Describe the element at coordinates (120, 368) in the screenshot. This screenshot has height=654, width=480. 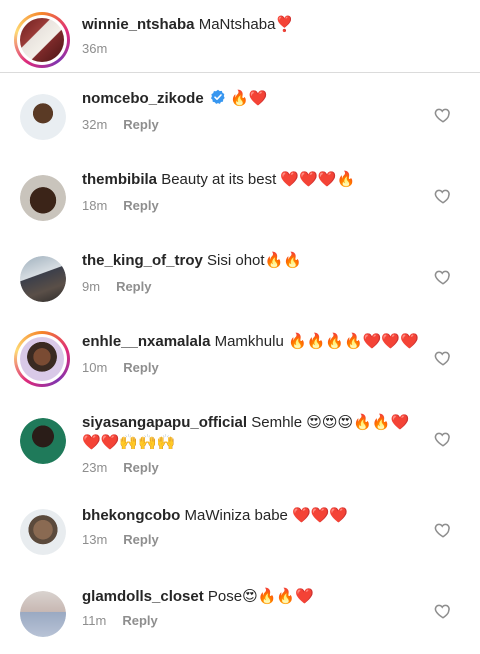
I see `comment-meta: 10m Reply` at that location.